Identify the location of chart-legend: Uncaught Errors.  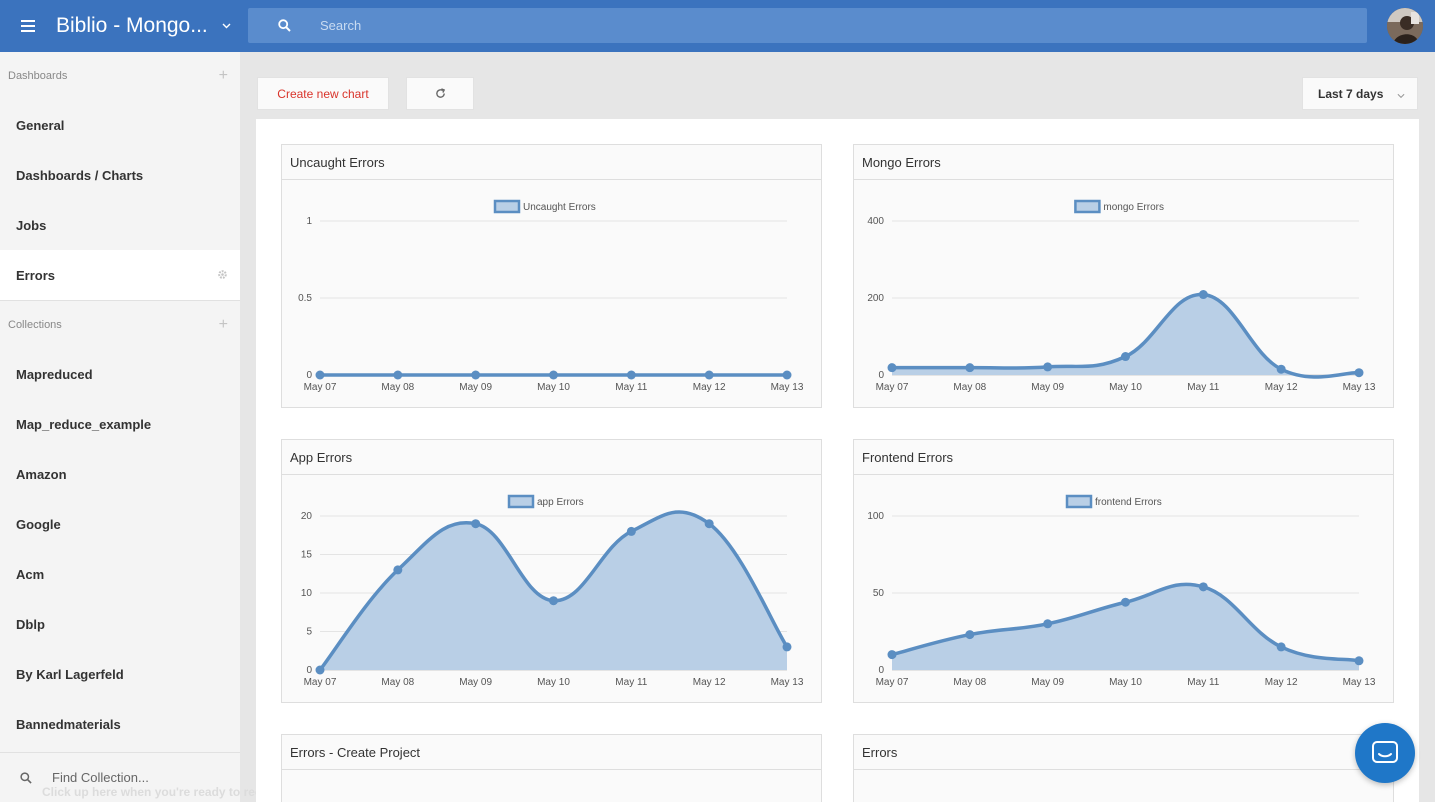
(544, 206).